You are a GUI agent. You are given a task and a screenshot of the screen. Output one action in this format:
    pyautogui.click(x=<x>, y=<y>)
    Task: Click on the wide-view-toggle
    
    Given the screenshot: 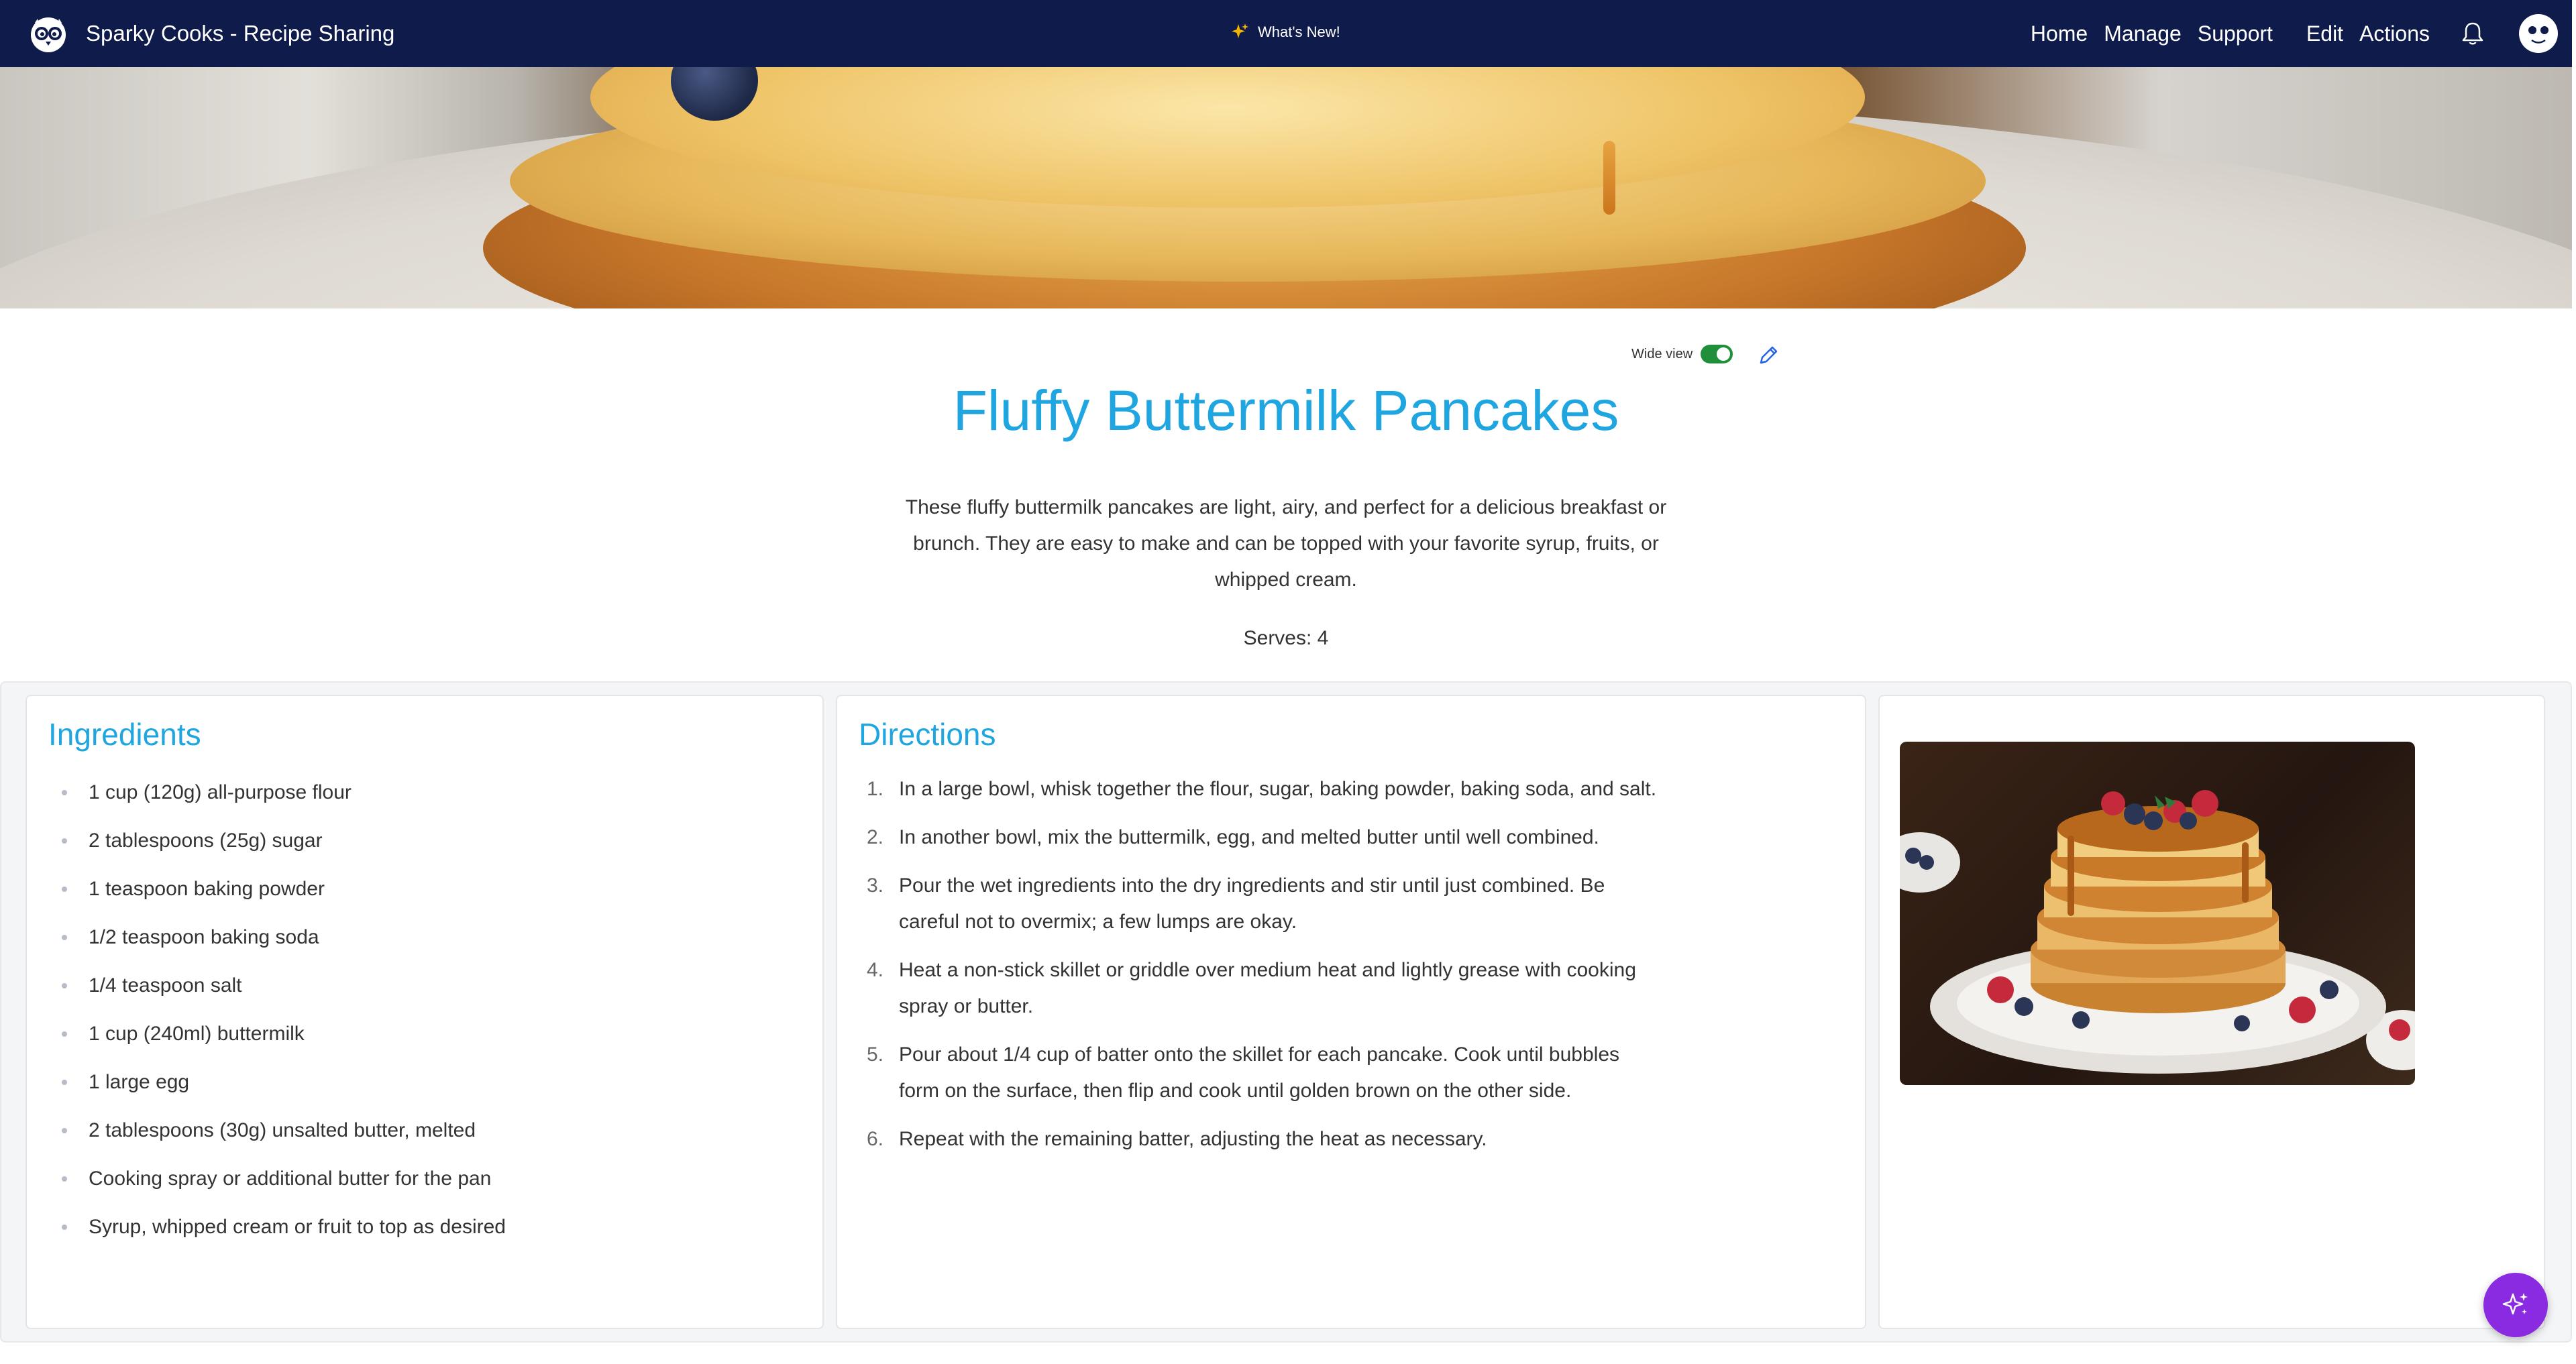 What is the action you would take?
    pyautogui.click(x=1717, y=354)
    